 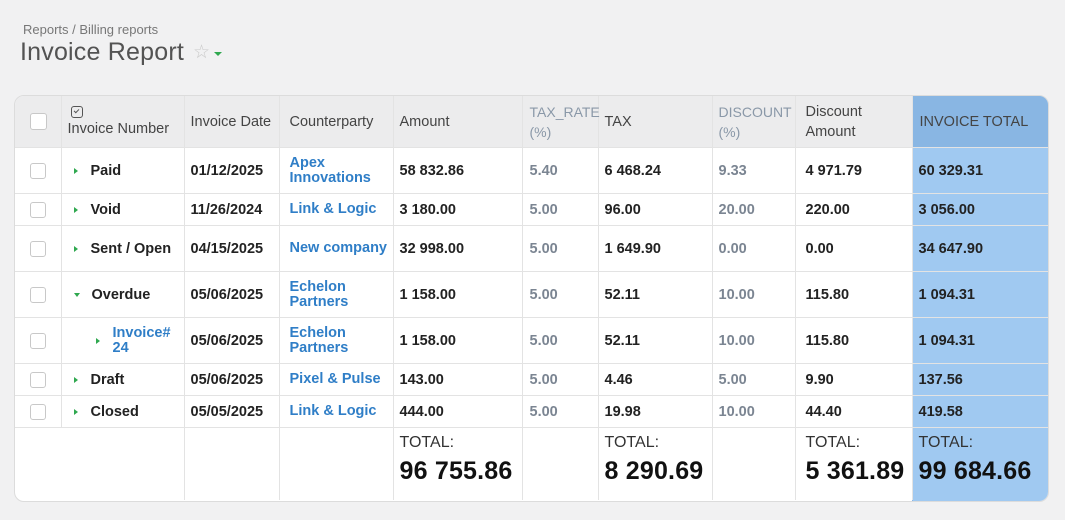 I want to click on counterparty-link-2: Innovations, so click(x=341, y=178).